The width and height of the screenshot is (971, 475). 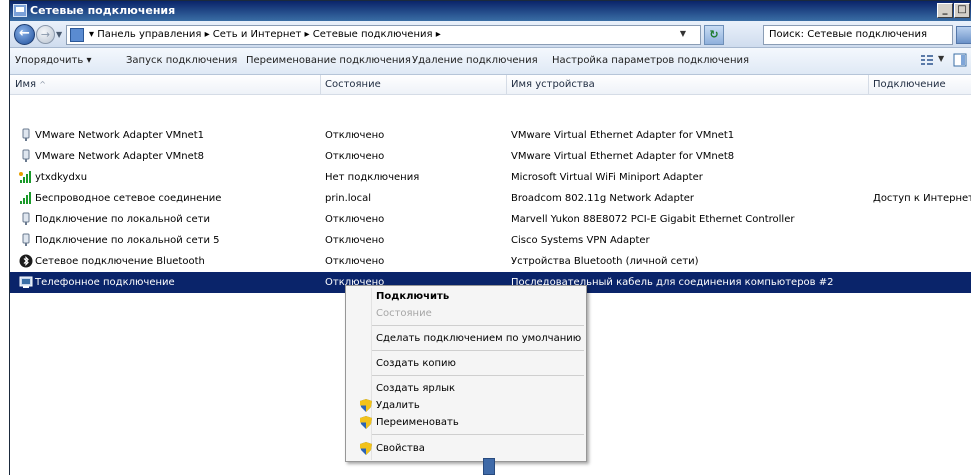 What do you see at coordinates (26, 84) in the screenshot?
I see `column-name-label: Имя` at bounding box center [26, 84].